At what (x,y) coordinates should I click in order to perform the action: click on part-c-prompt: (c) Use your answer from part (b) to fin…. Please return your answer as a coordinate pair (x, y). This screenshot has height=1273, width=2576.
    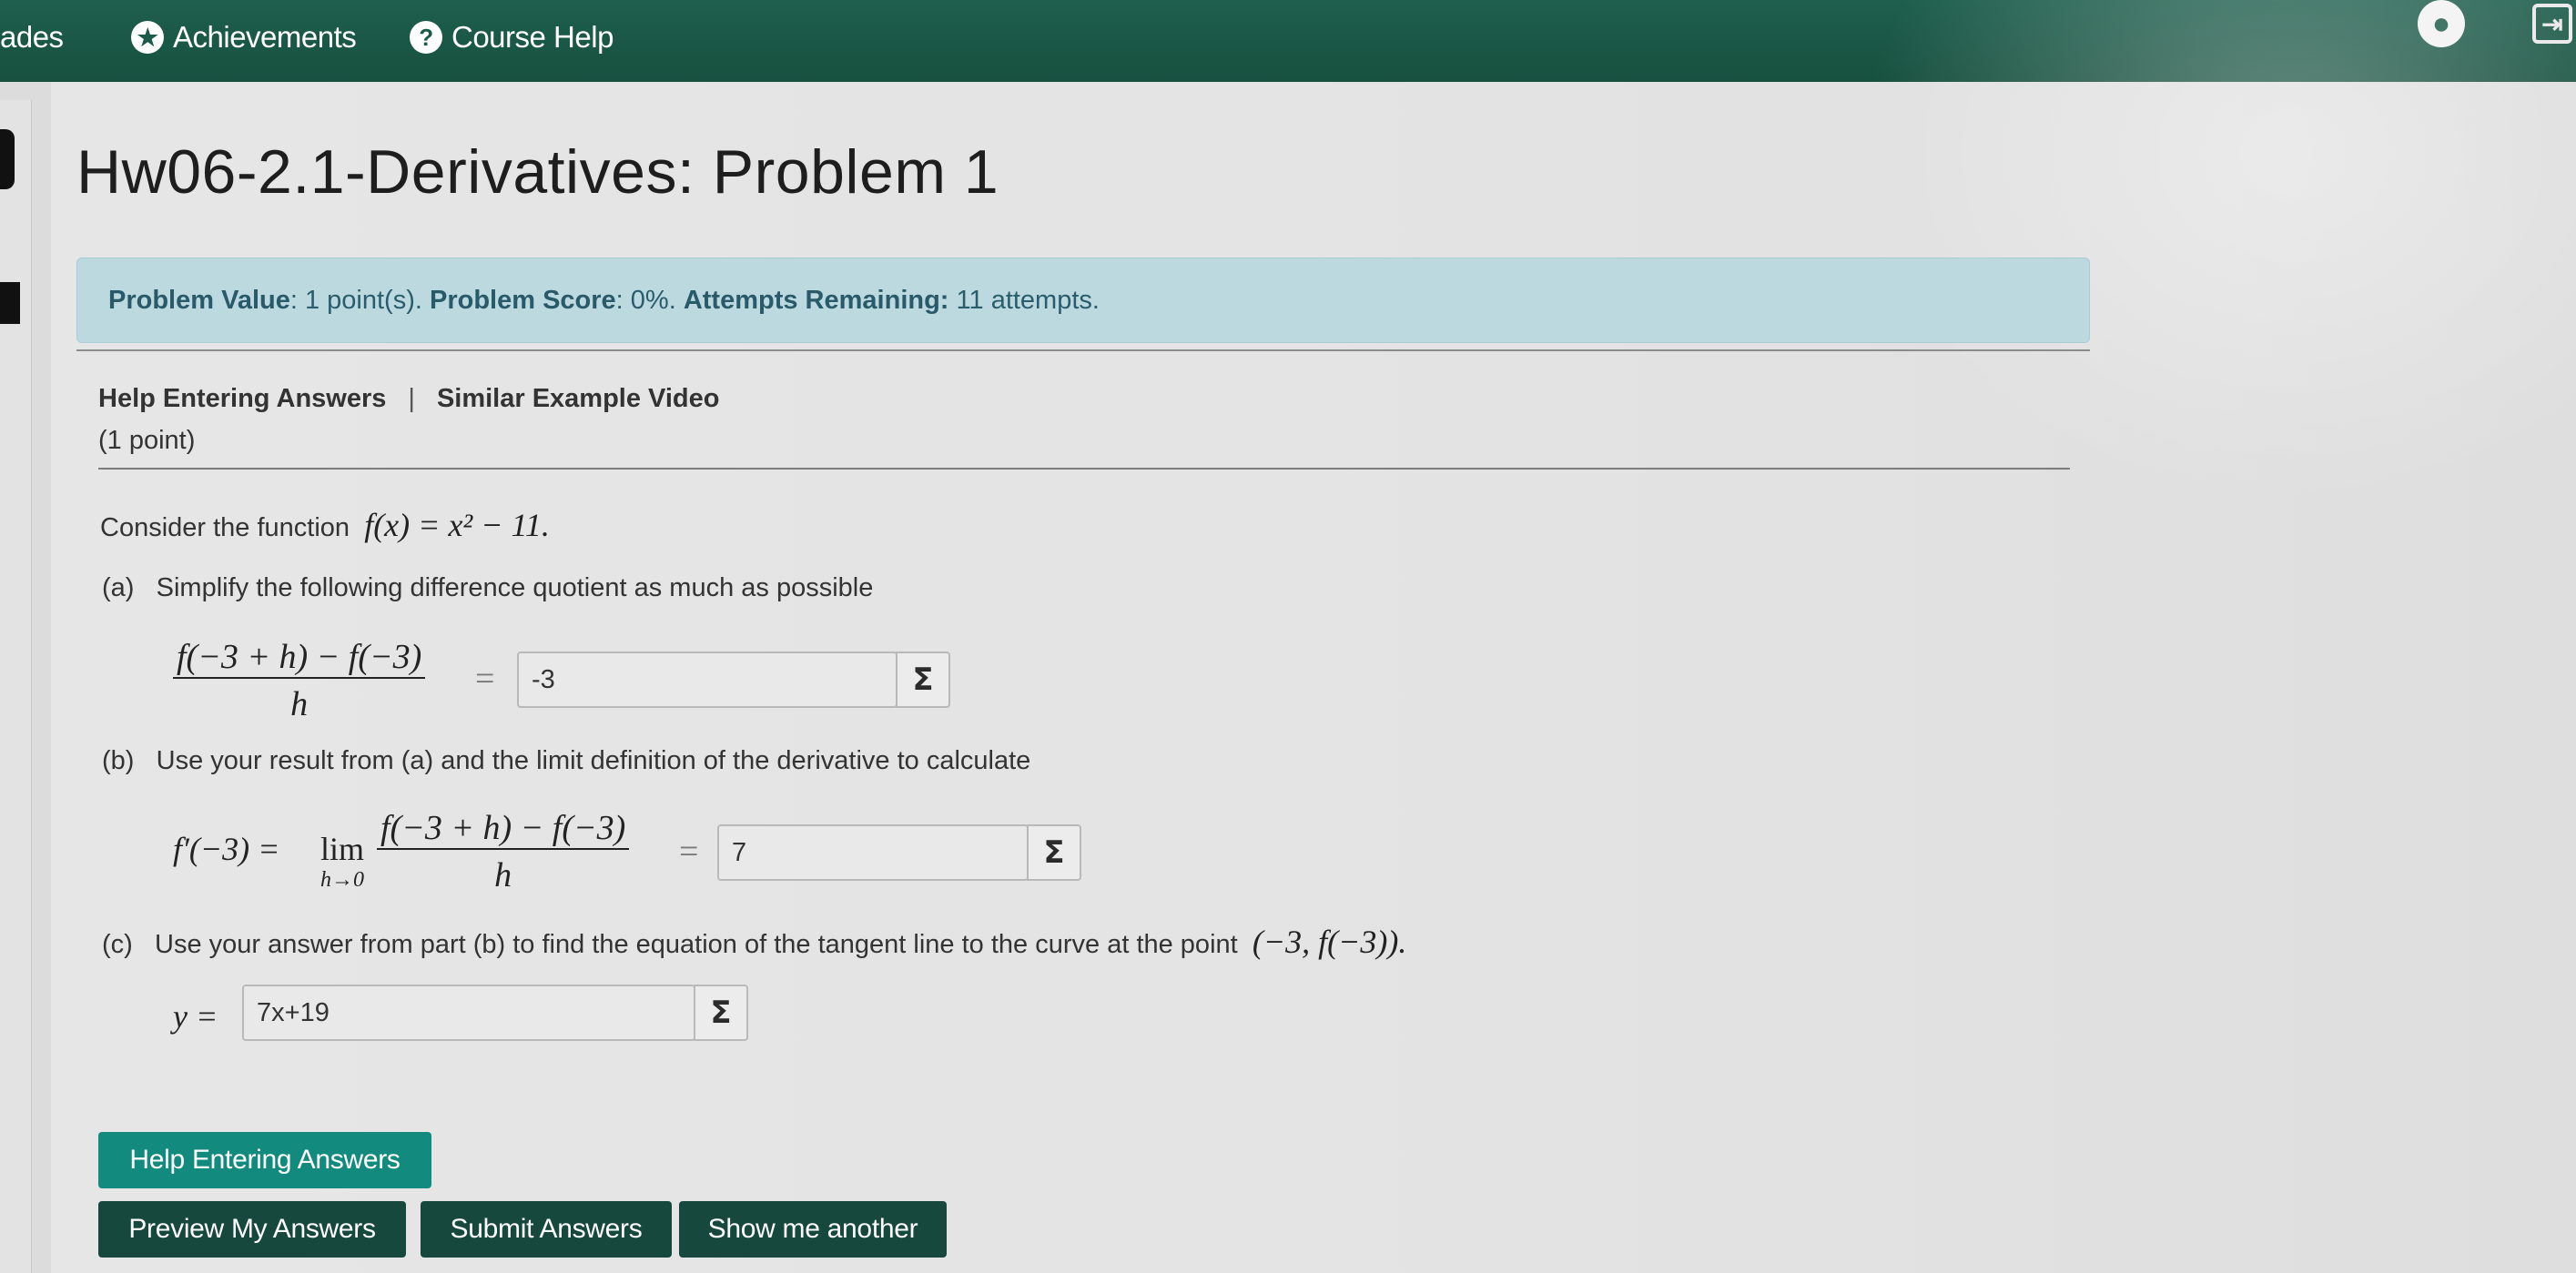
    Looking at the image, I should click on (754, 942).